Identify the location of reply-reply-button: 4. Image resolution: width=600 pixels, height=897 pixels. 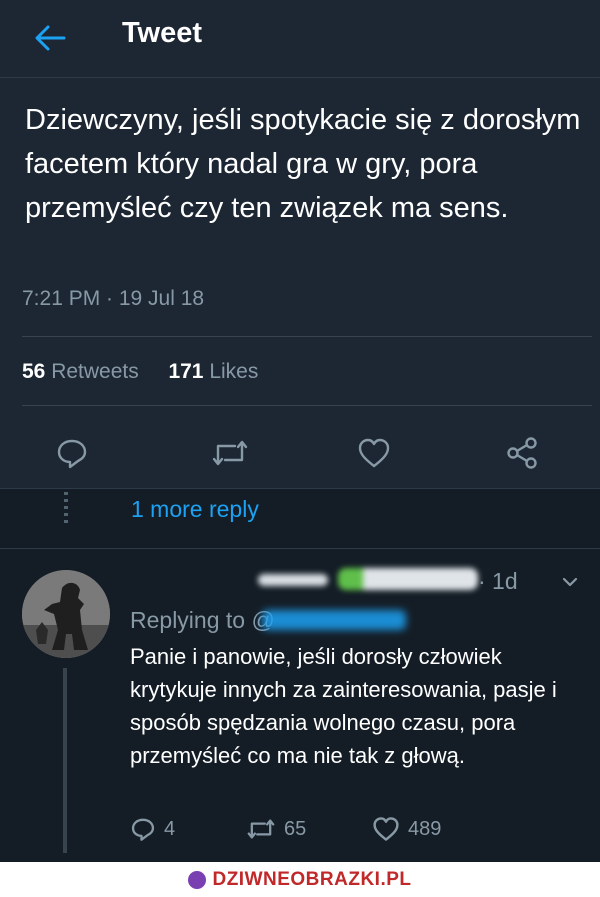
(152, 829).